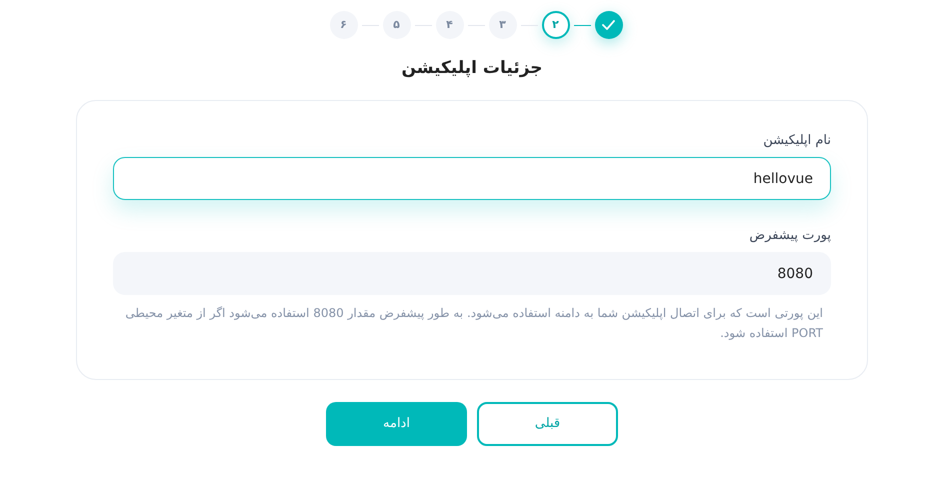  Describe the element at coordinates (396, 25) in the screenshot. I see `step-indicator: ۵` at that location.